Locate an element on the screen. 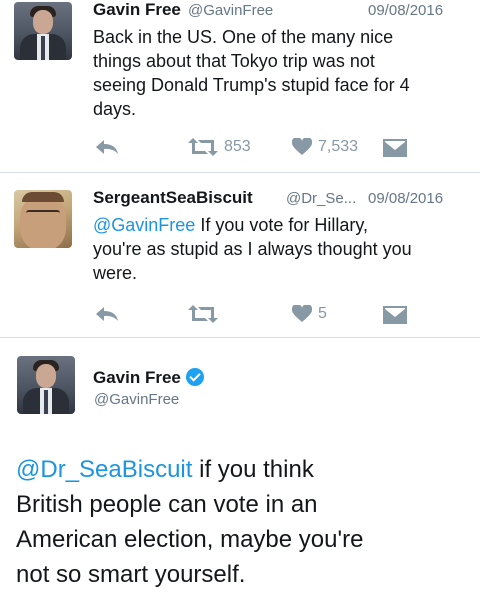 Image resolution: width=480 pixels, height=603 pixels. mention-link: @GavinFree is located at coordinates (144, 225).